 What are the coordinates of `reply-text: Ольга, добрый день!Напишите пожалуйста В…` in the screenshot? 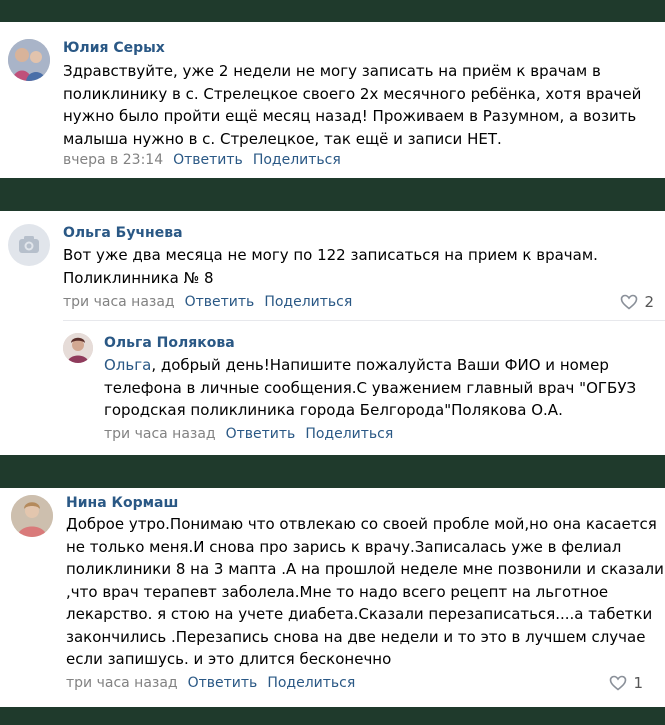 It's located at (370, 388).